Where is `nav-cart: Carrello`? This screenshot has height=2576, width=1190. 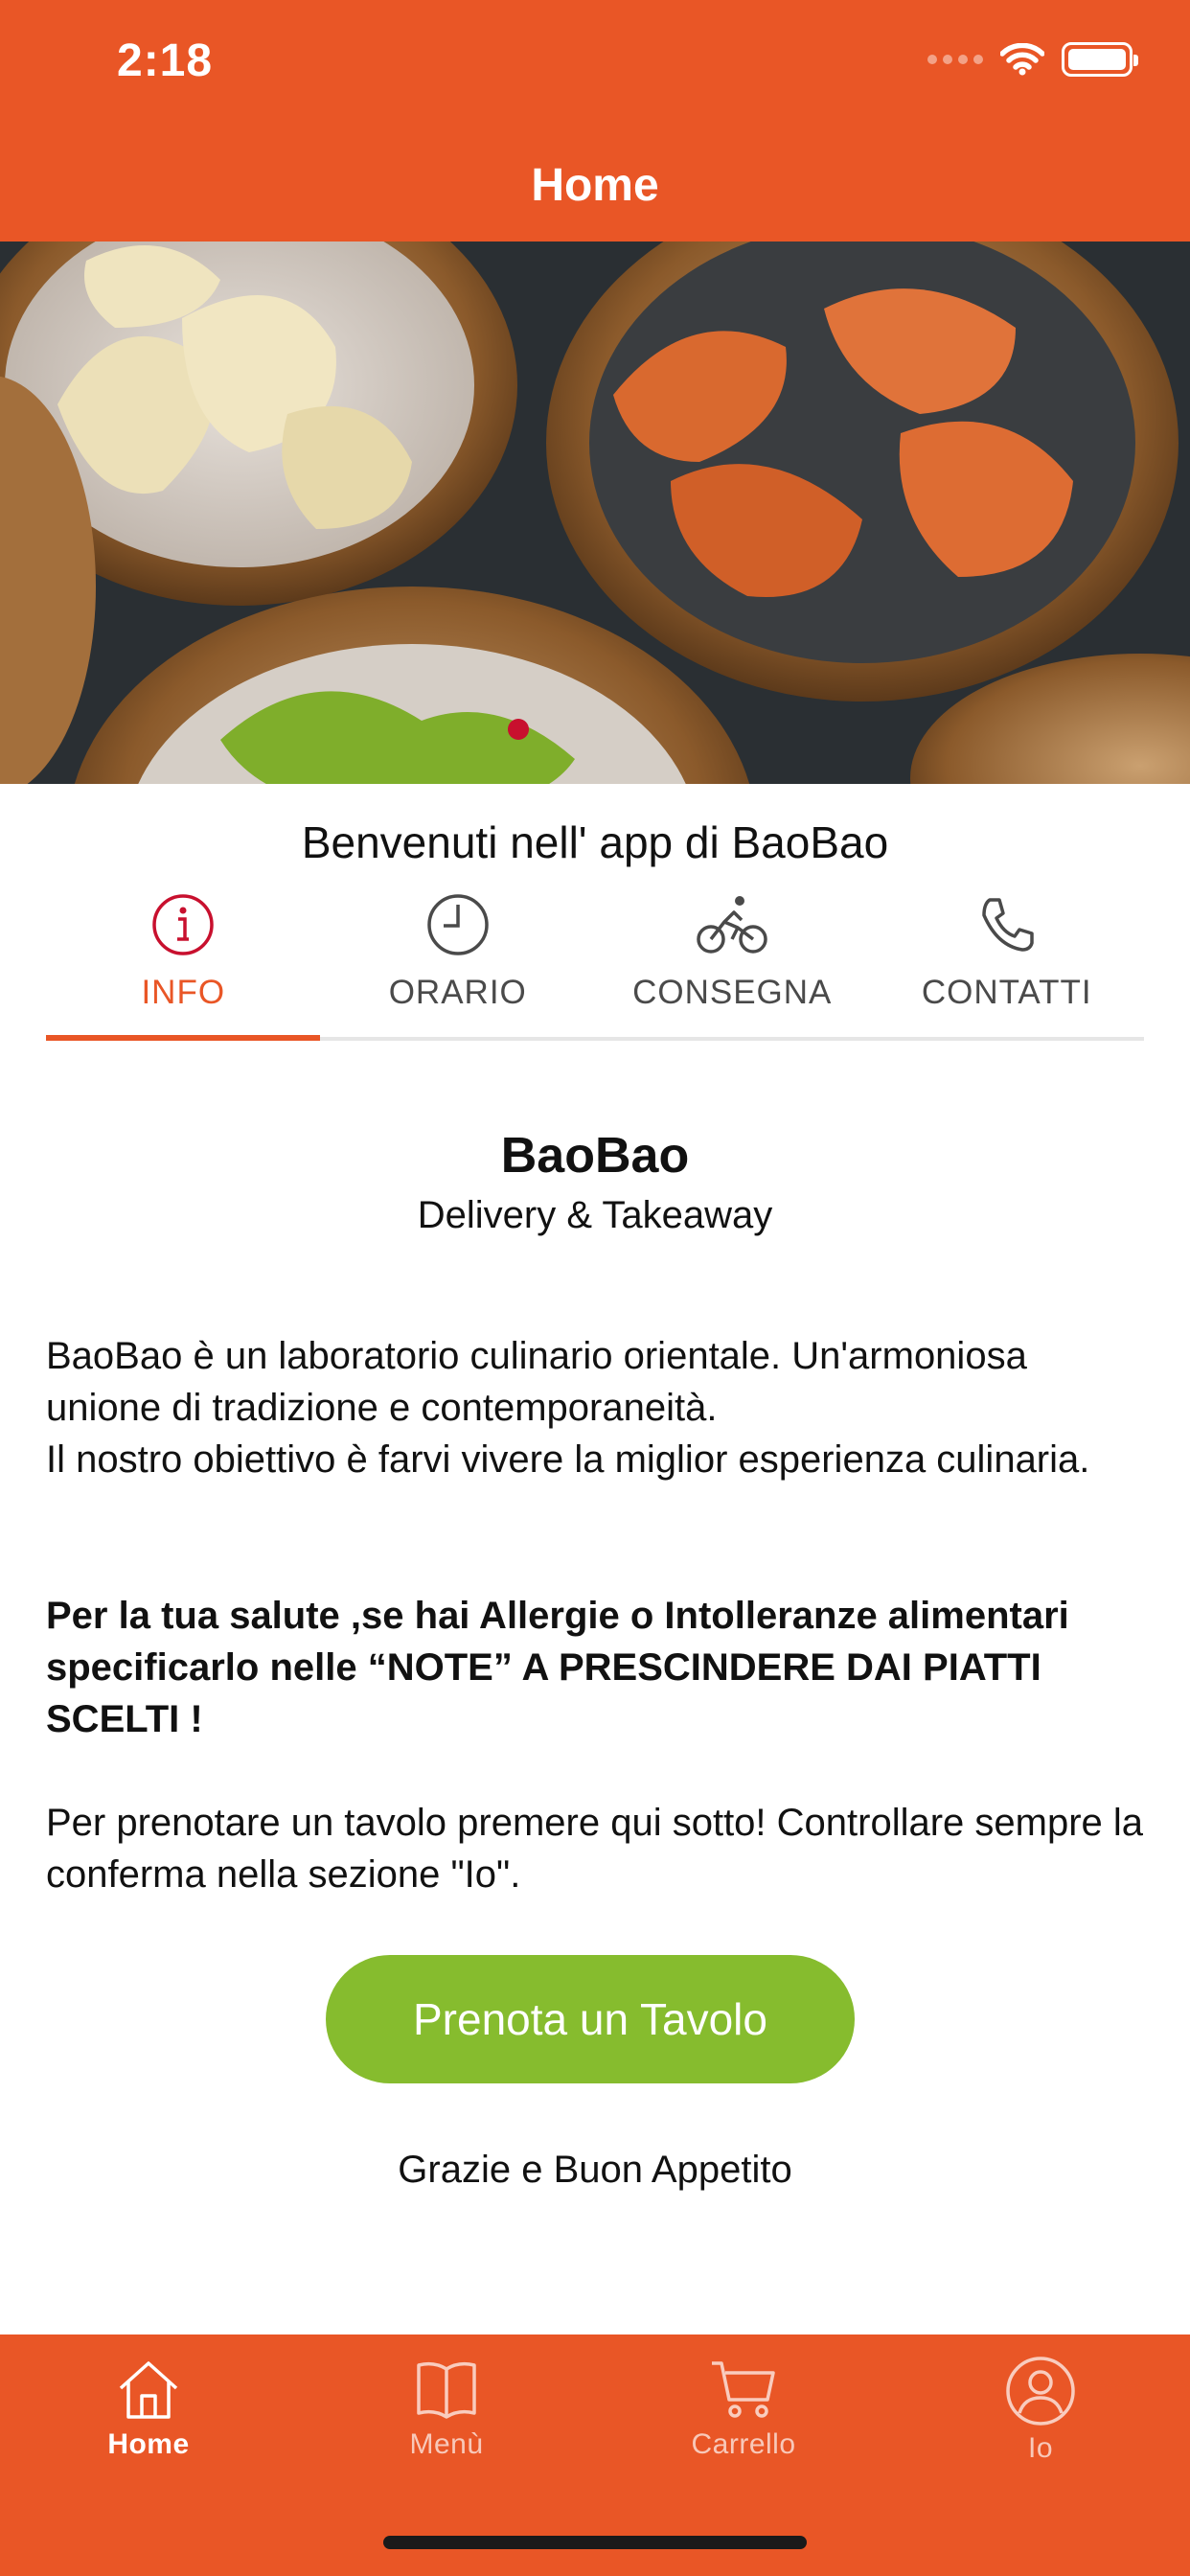
nav-cart: Carrello is located at coordinates (744, 2408).